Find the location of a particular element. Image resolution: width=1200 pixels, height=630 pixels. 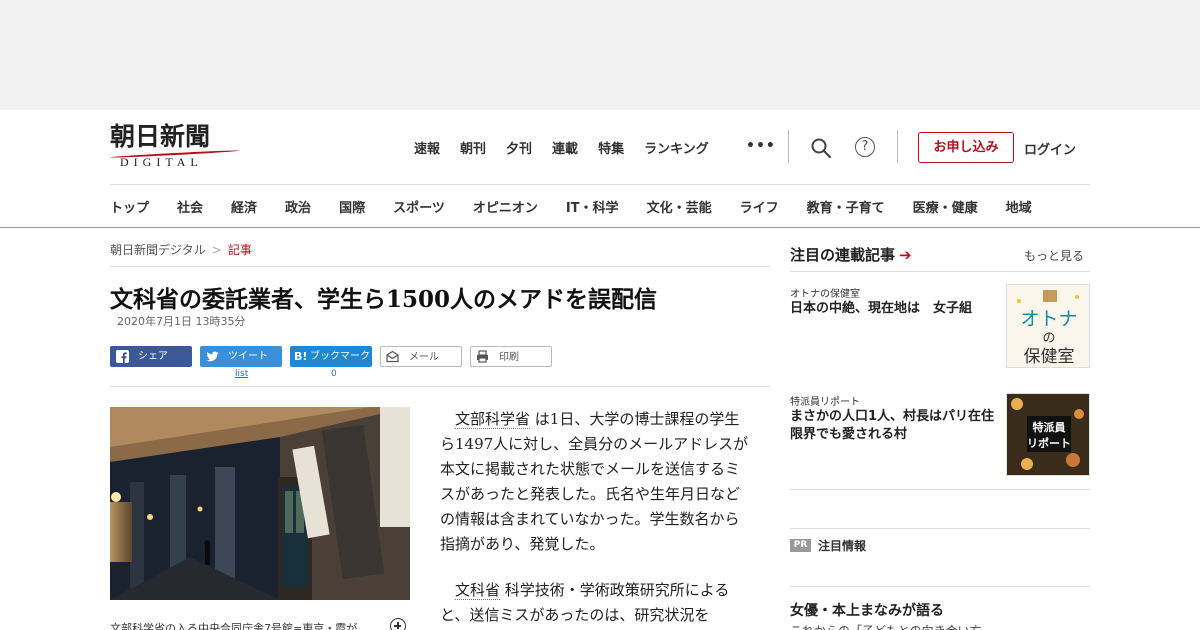

tokuhain-report-thumbnail: 特派員 リポート is located at coordinates (1048, 434).